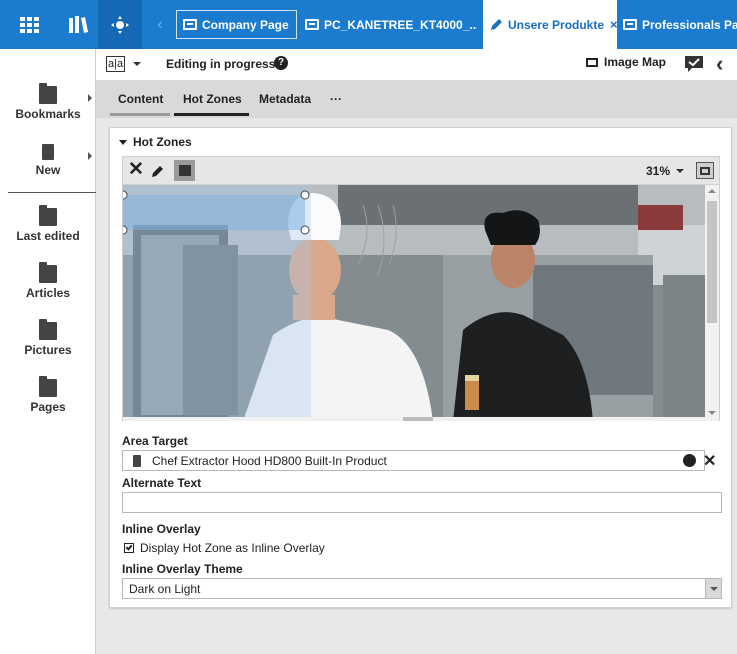 This screenshot has height=654, width=737. I want to click on tab-label: Professionals Pag, so click(689, 24).